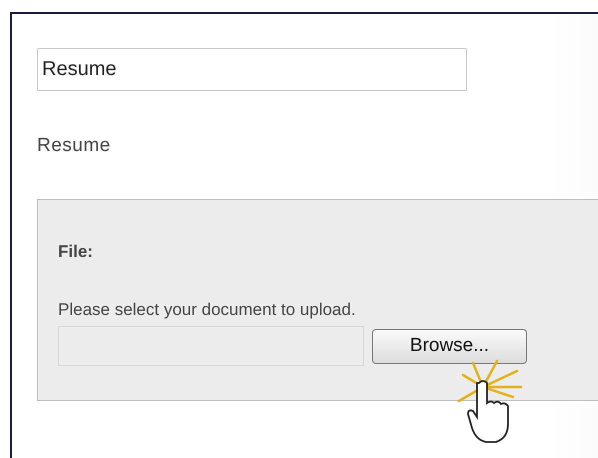 The height and width of the screenshot is (458, 598). What do you see at coordinates (74, 146) in the screenshot?
I see `title-label: Resume` at bounding box center [74, 146].